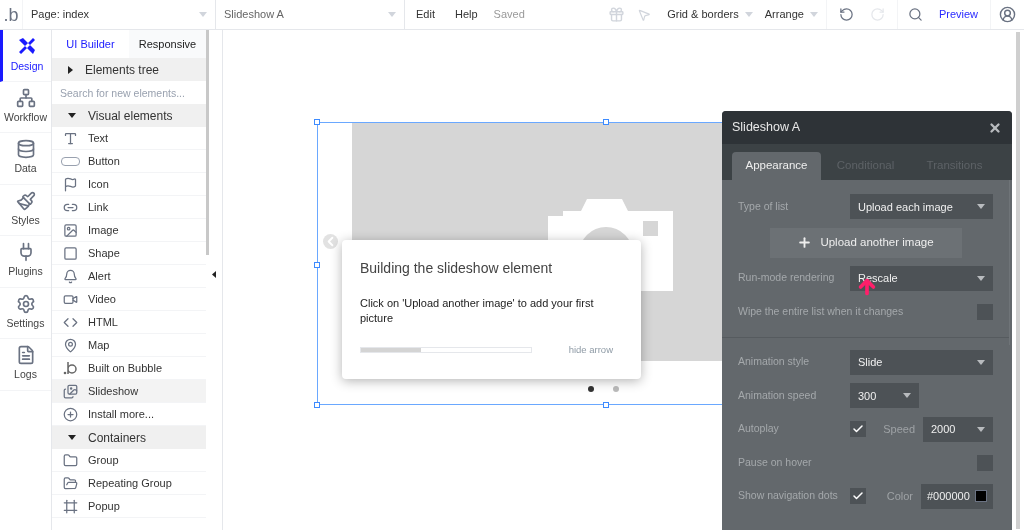 The width and height of the screenshot is (1024, 530). What do you see at coordinates (11, 14) in the screenshot?
I see `logo: .b` at bounding box center [11, 14].